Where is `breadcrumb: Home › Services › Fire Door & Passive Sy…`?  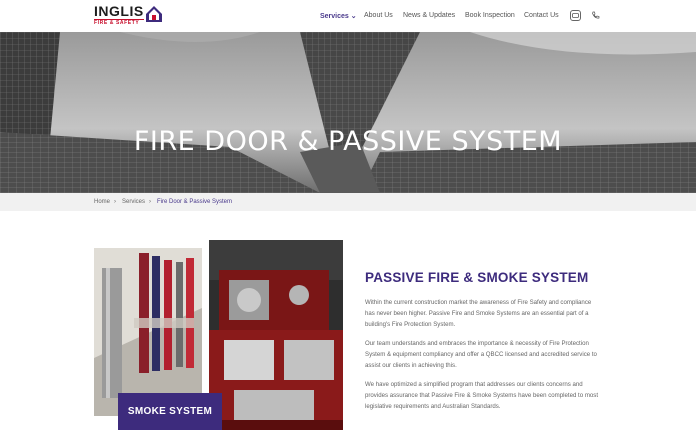
breadcrumb: Home › Services › Fire Door & Passive Sy… is located at coordinates (348, 202).